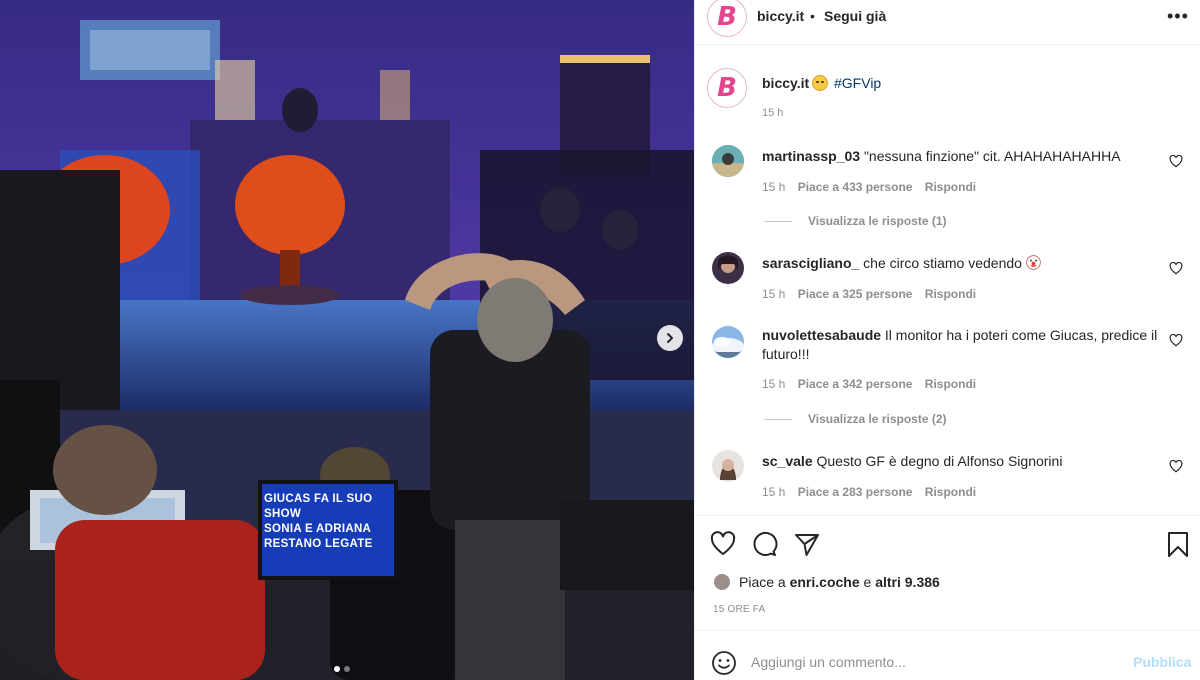 The image size is (1200, 680). I want to click on bookmark-save-icon, so click(1178, 544).